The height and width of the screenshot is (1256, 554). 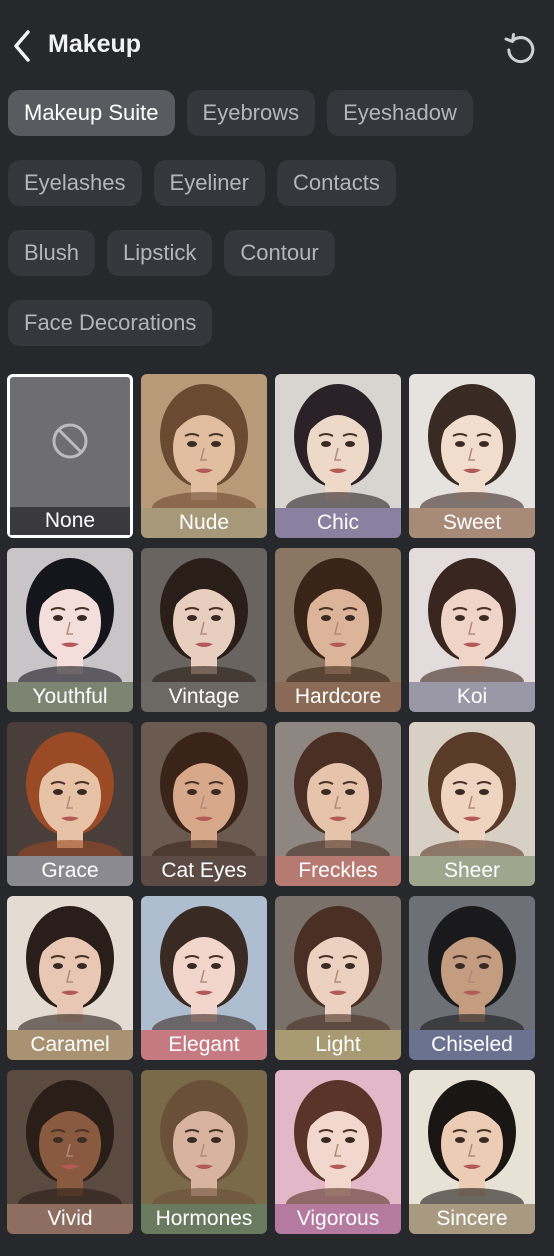 What do you see at coordinates (338, 523) in the screenshot?
I see `preset-label: Chic` at bounding box center [338, 523].